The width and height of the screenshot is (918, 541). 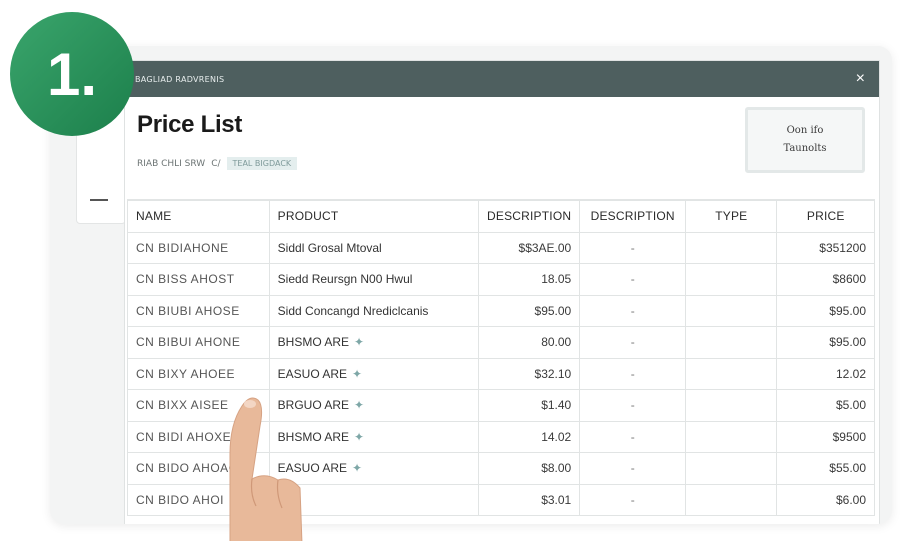 I want to click on subline-separator: C/, so click(x=216, y=163).